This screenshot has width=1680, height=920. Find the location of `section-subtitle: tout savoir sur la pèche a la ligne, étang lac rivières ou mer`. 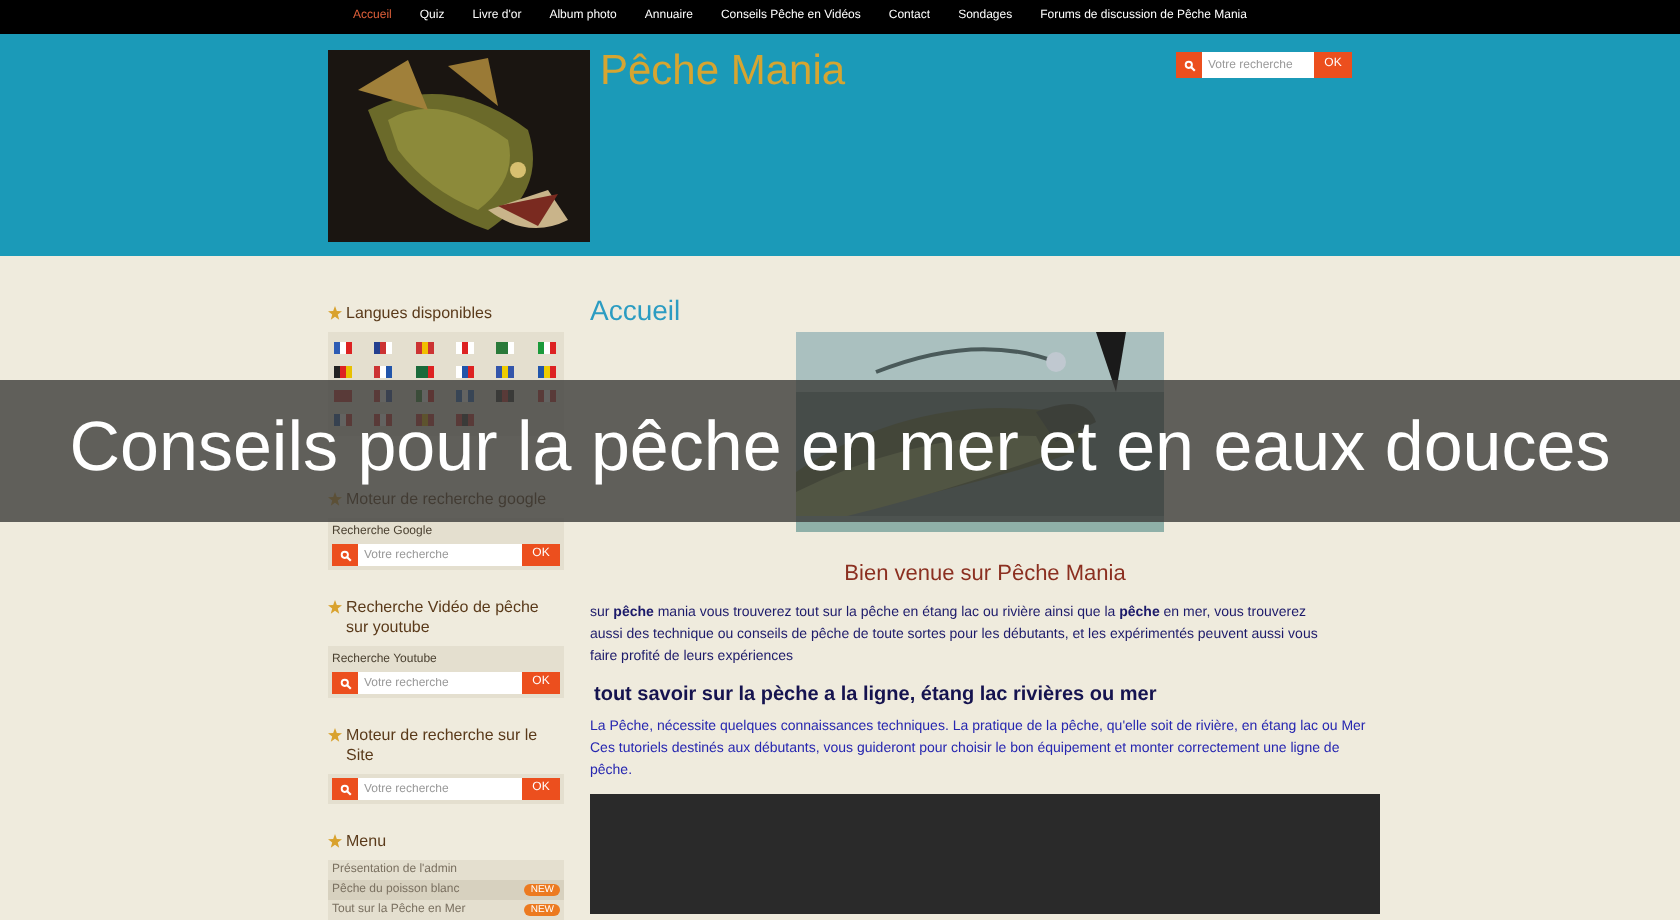

section-subtitle: tout savoir sur la pèche a la ligne, étang lac rivières ou mer is located at coordinates (876, 695).